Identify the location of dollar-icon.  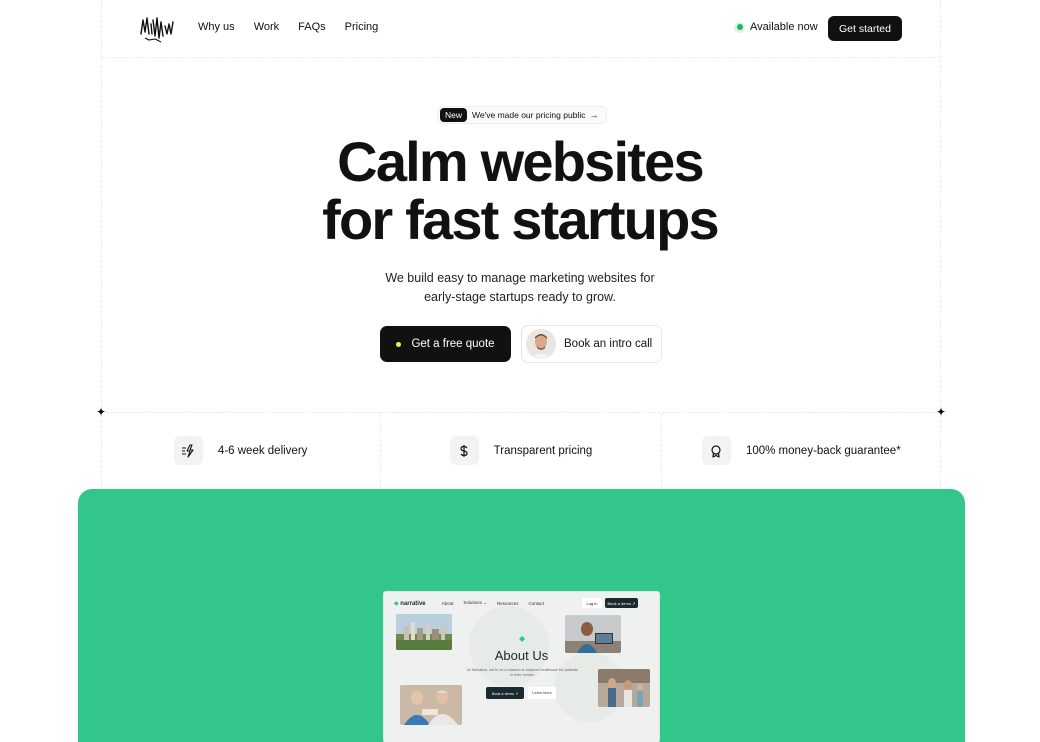
(464, 450).